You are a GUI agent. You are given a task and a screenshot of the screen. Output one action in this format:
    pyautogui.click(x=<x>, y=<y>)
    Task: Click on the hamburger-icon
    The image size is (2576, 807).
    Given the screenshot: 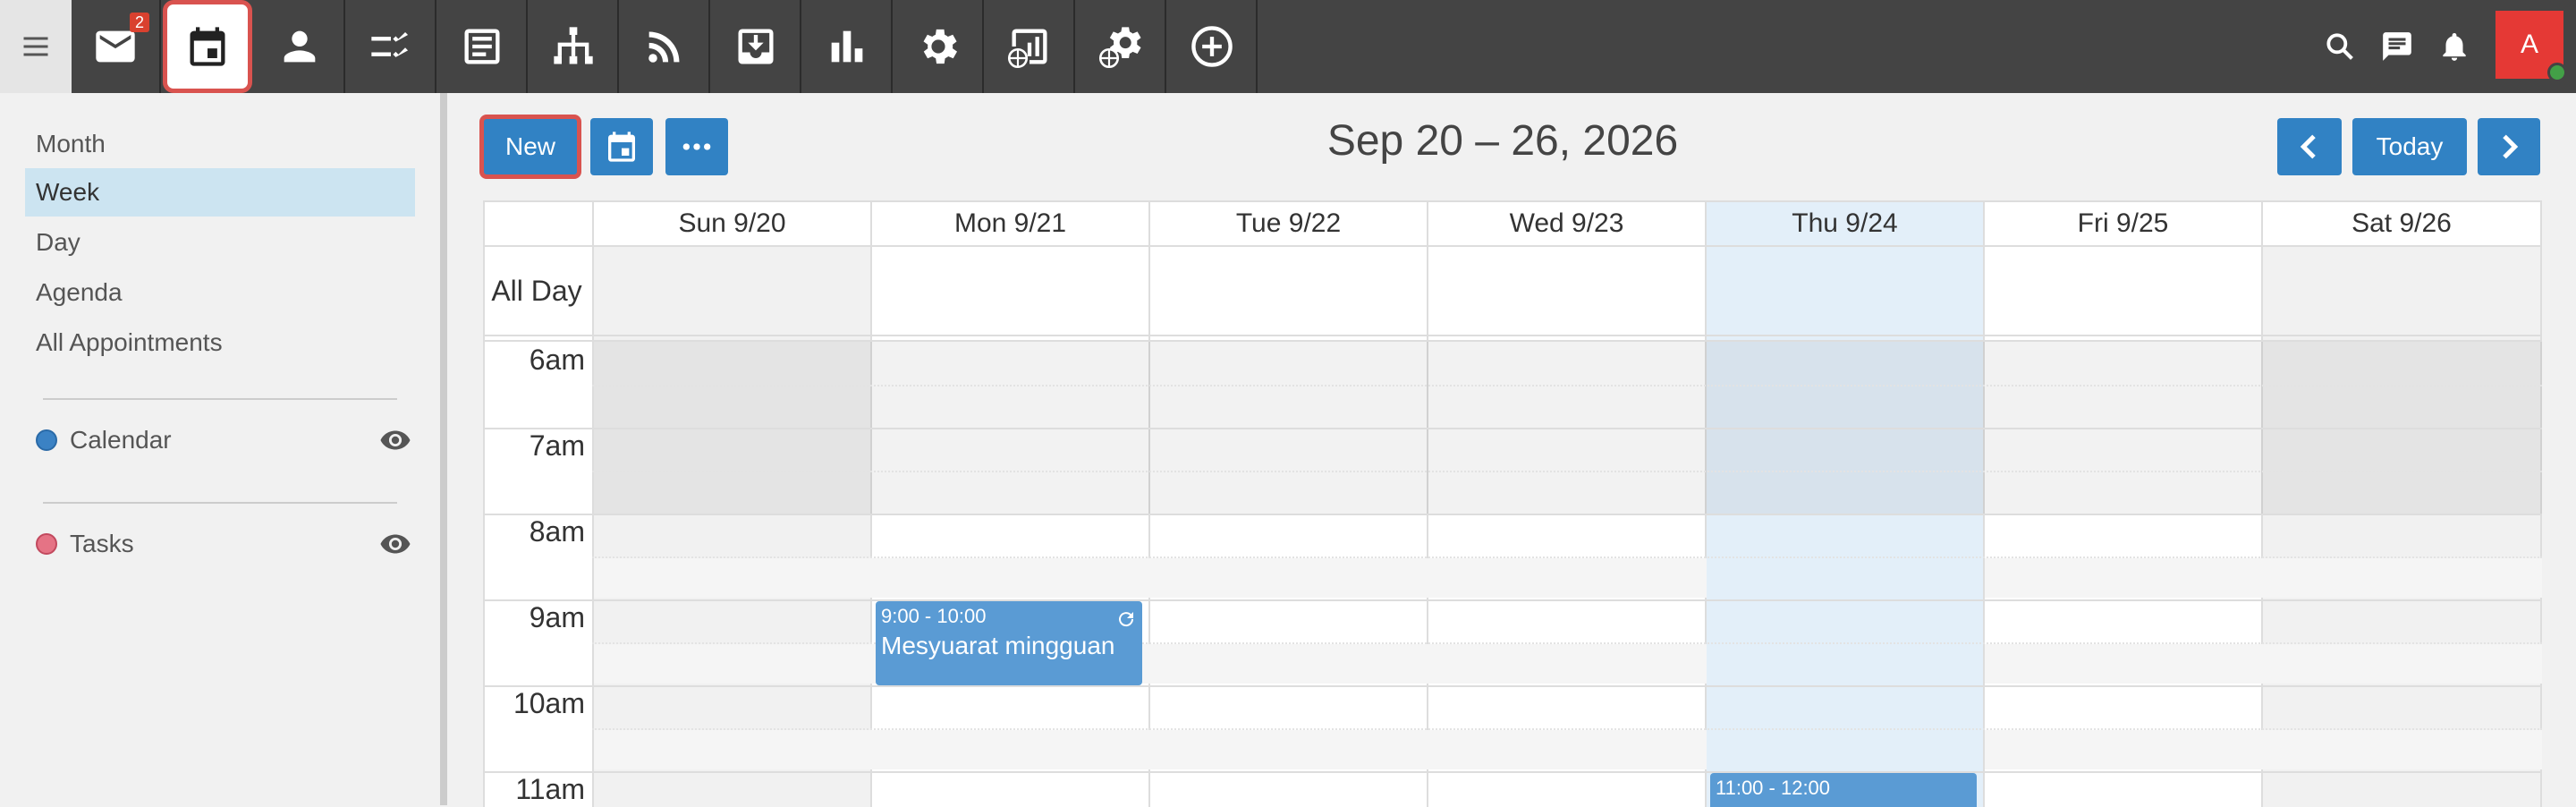 What is the action you would take?
    pyautogui.click(x=35, y=46)
    